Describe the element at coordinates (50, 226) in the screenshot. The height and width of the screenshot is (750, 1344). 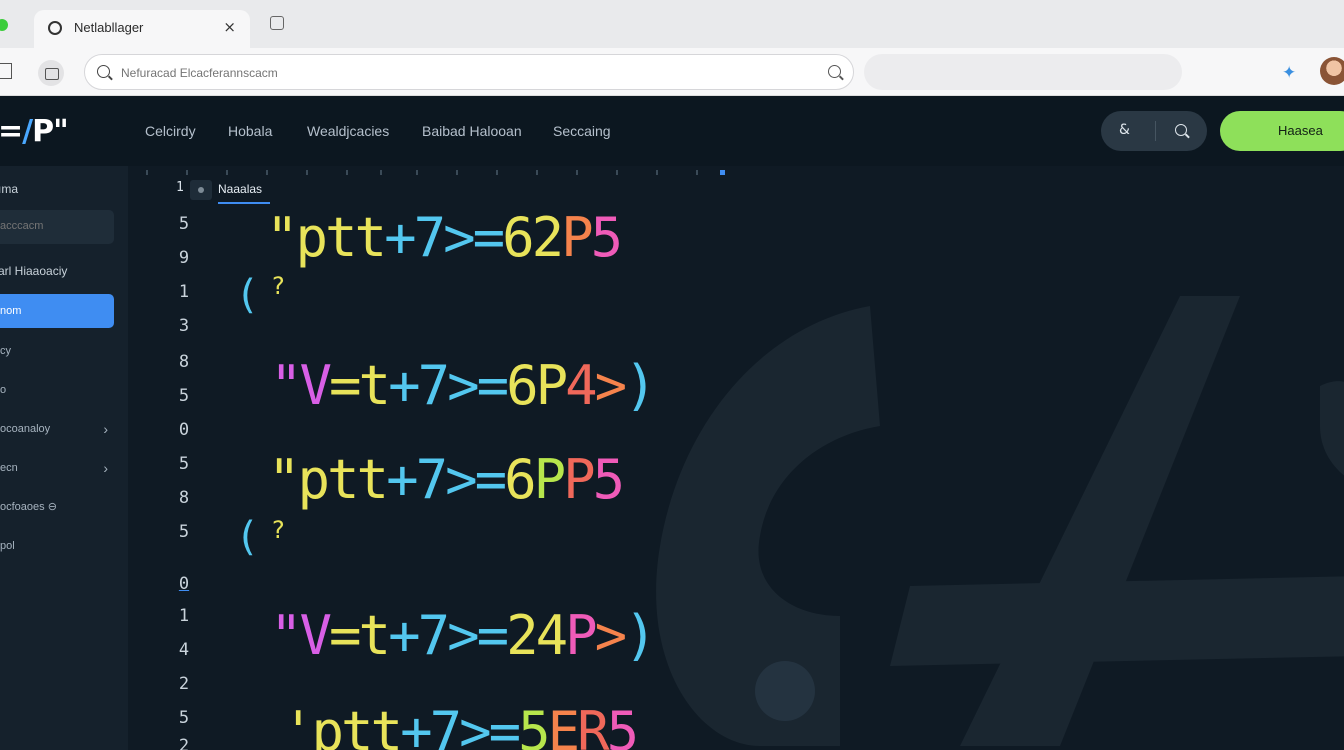
I see `sidebar-filter-input` at that location.